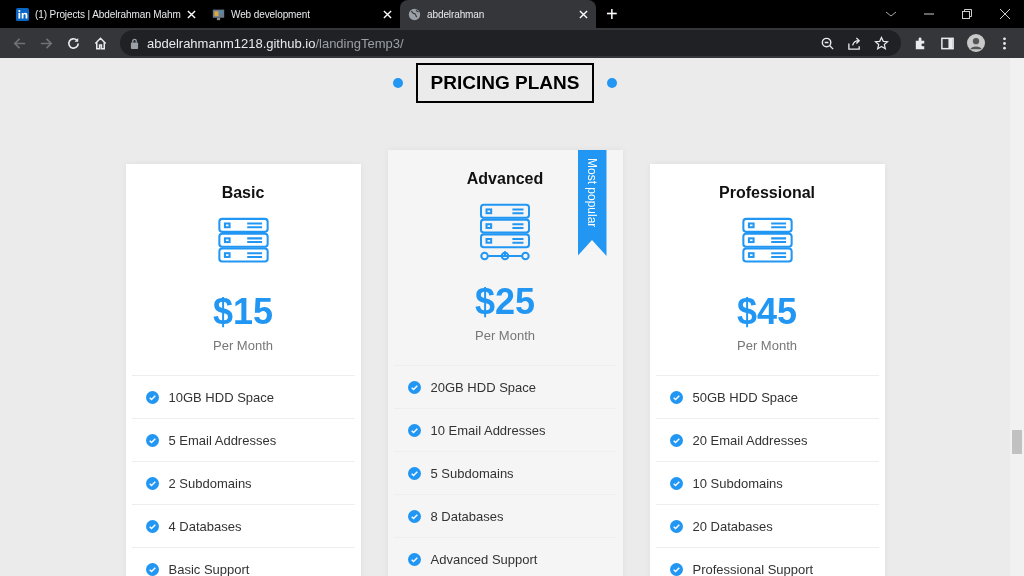 This screenshot has width=1024, height=576. I want to click on plan-feature: 2 Subdomains, so click(210, 483).